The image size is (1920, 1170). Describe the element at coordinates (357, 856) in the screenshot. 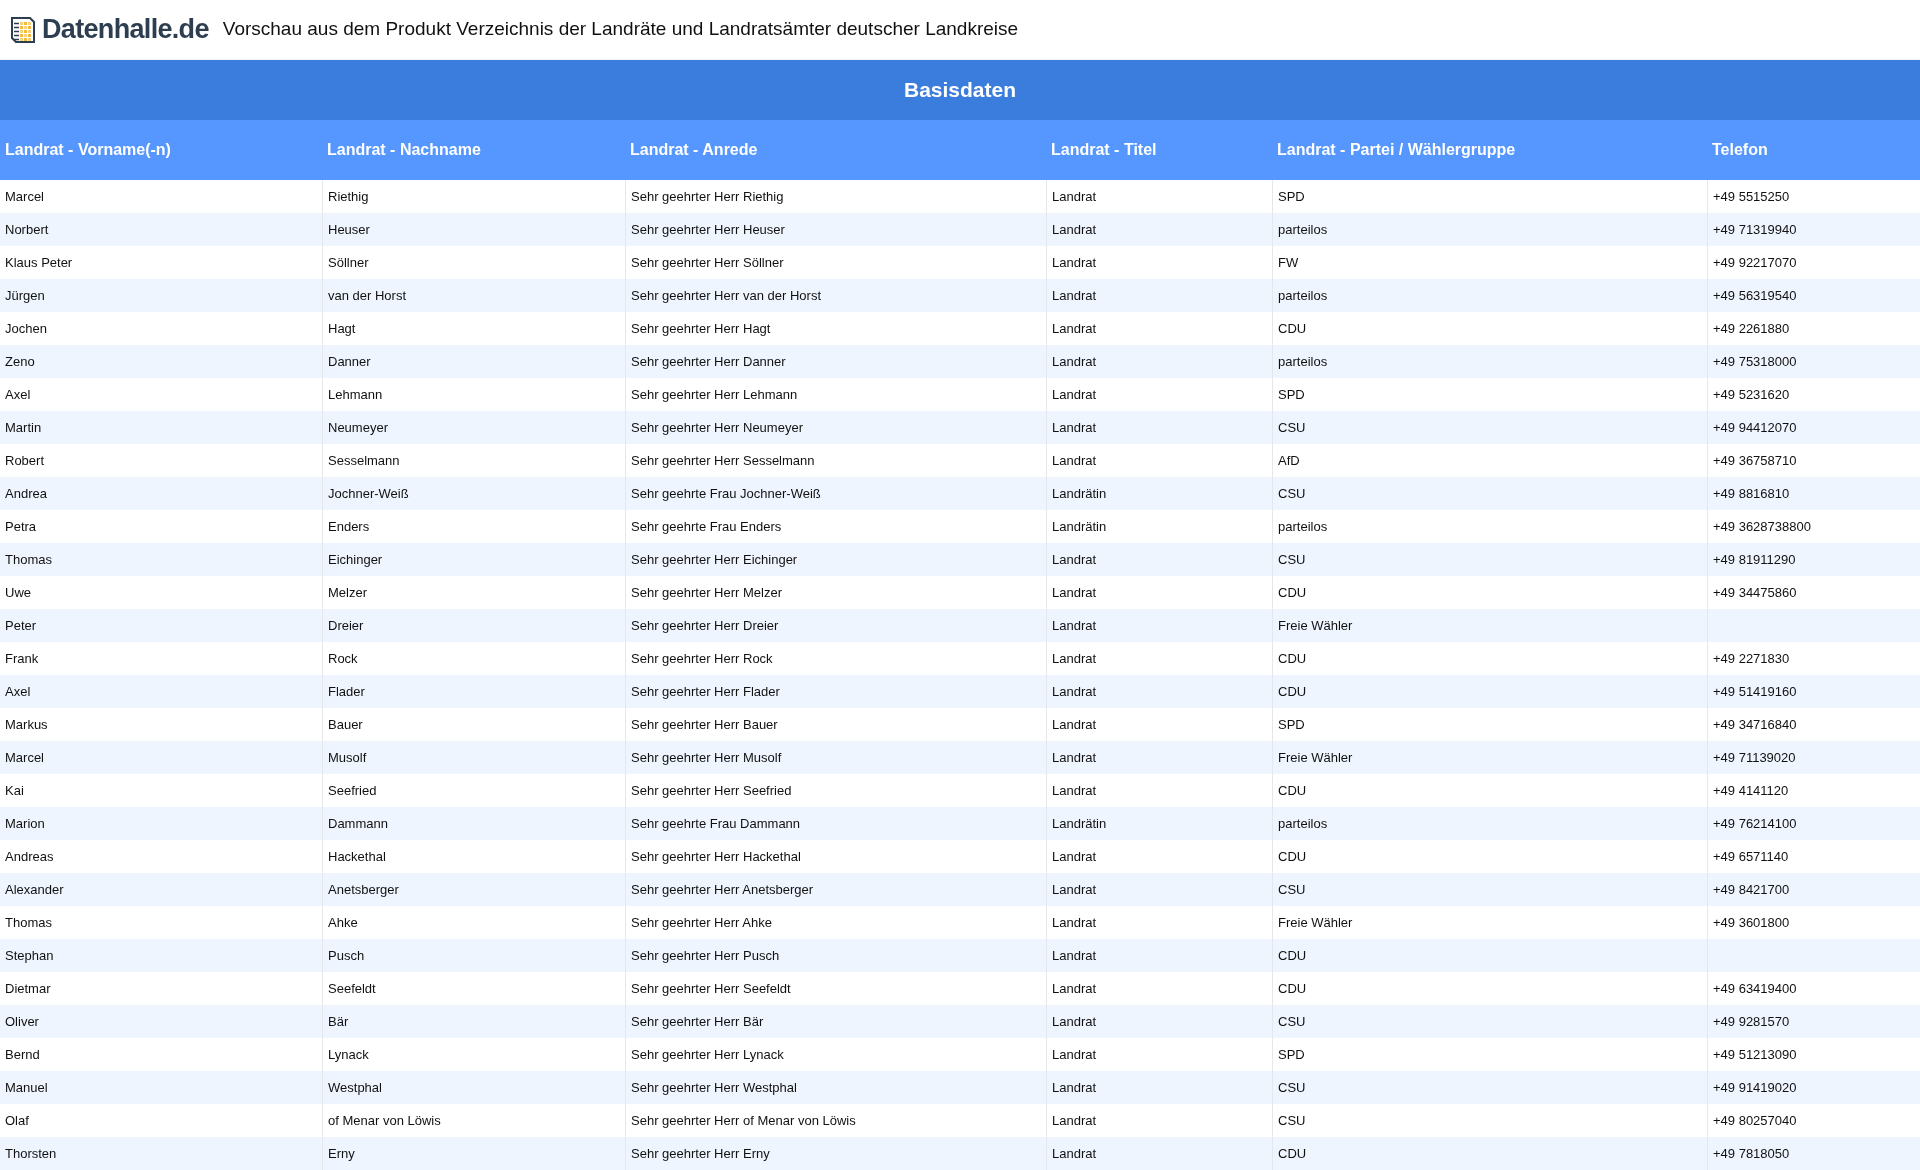

I see `table-cell-text: Hackethal` at that location.